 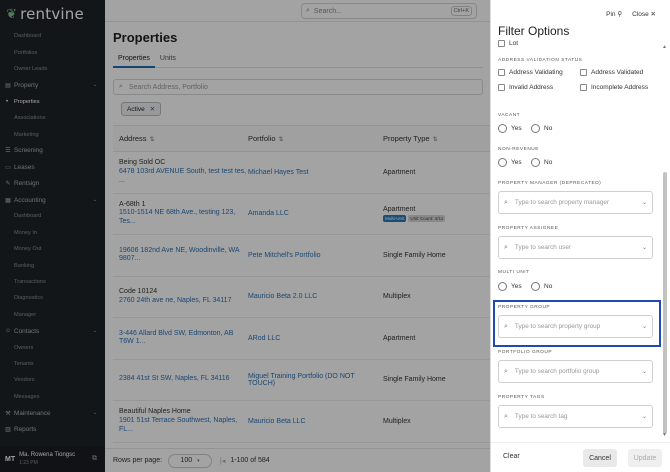 What do you see at coordinates (508, 44) in the screenshot?
I see `checkbox-lot: Lot` at bounding box center [508, 44].